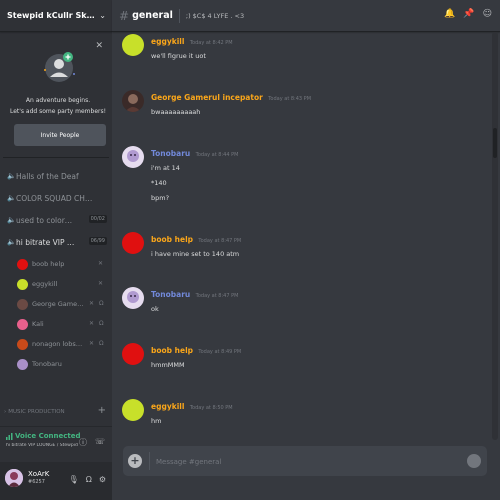  I want to click on guild-header: Stewpid kCullr Skwad [CSR... ⌄, so click(56, 16).